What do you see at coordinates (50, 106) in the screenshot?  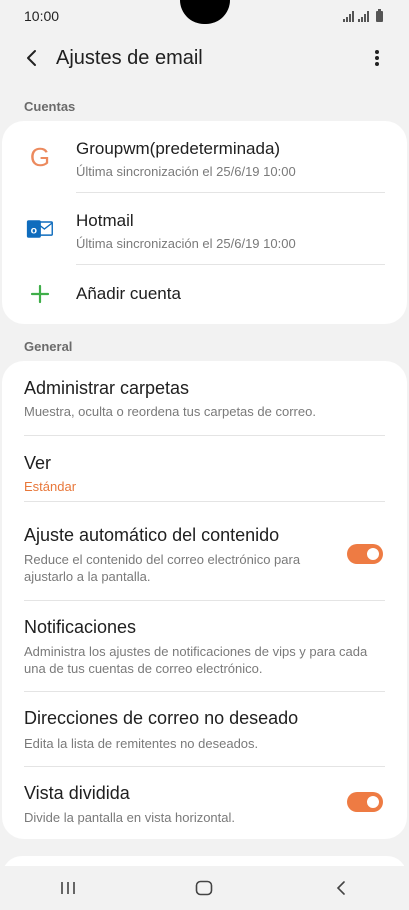 I see `accounts-section-header: Cuentas` at bounding box center [50, 106].